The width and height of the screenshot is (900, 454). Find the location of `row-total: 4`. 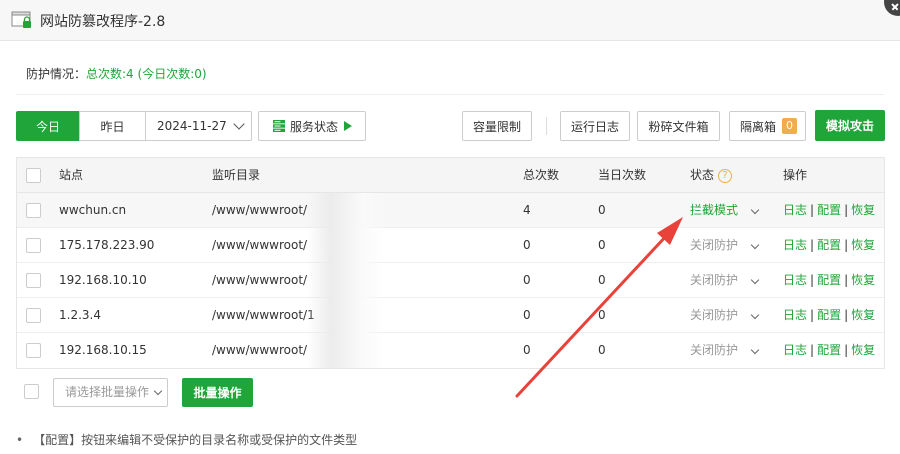

row-total: 4 is located at coordinates (527, 210).